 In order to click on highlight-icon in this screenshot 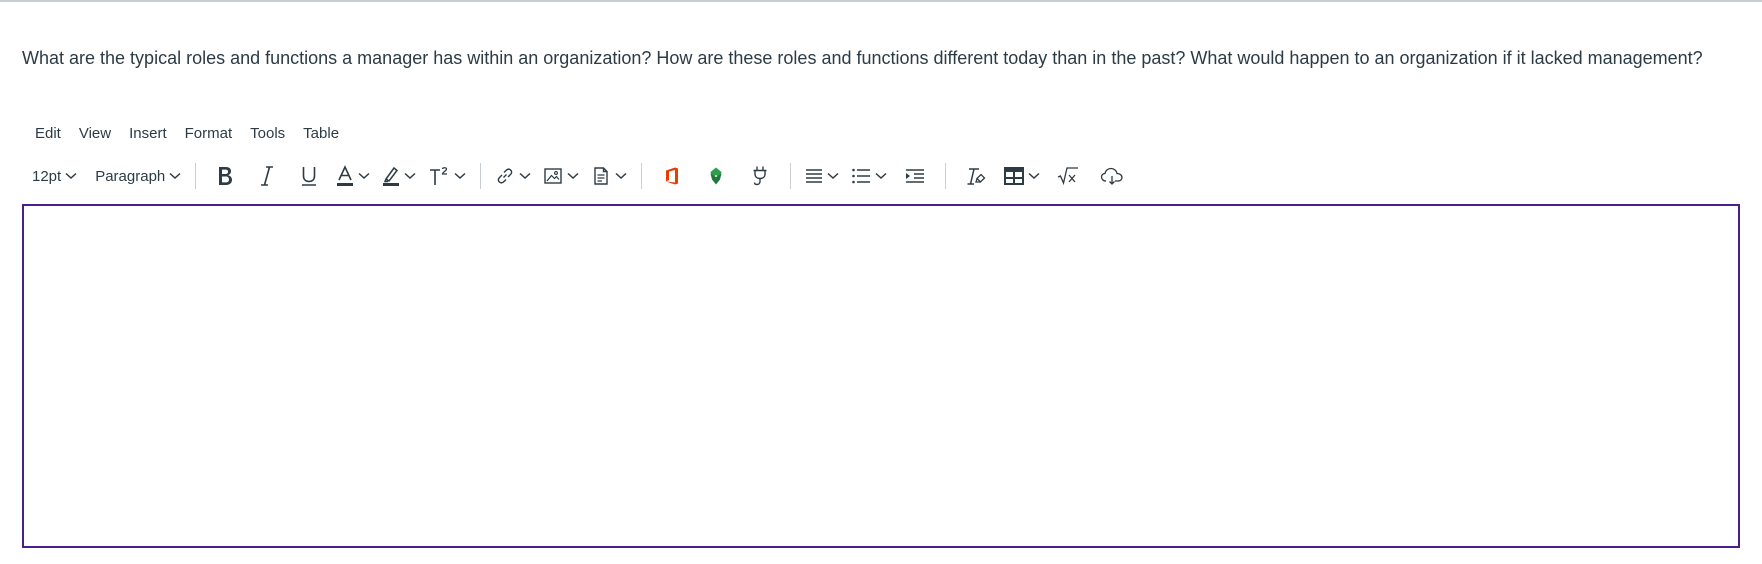, I will do `click(391, 176)`.